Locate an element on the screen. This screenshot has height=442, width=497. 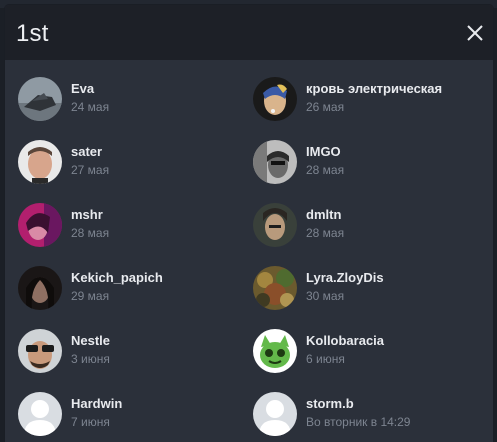
friend-item: IMGO 28 мая is located at coordinates (368, 165).